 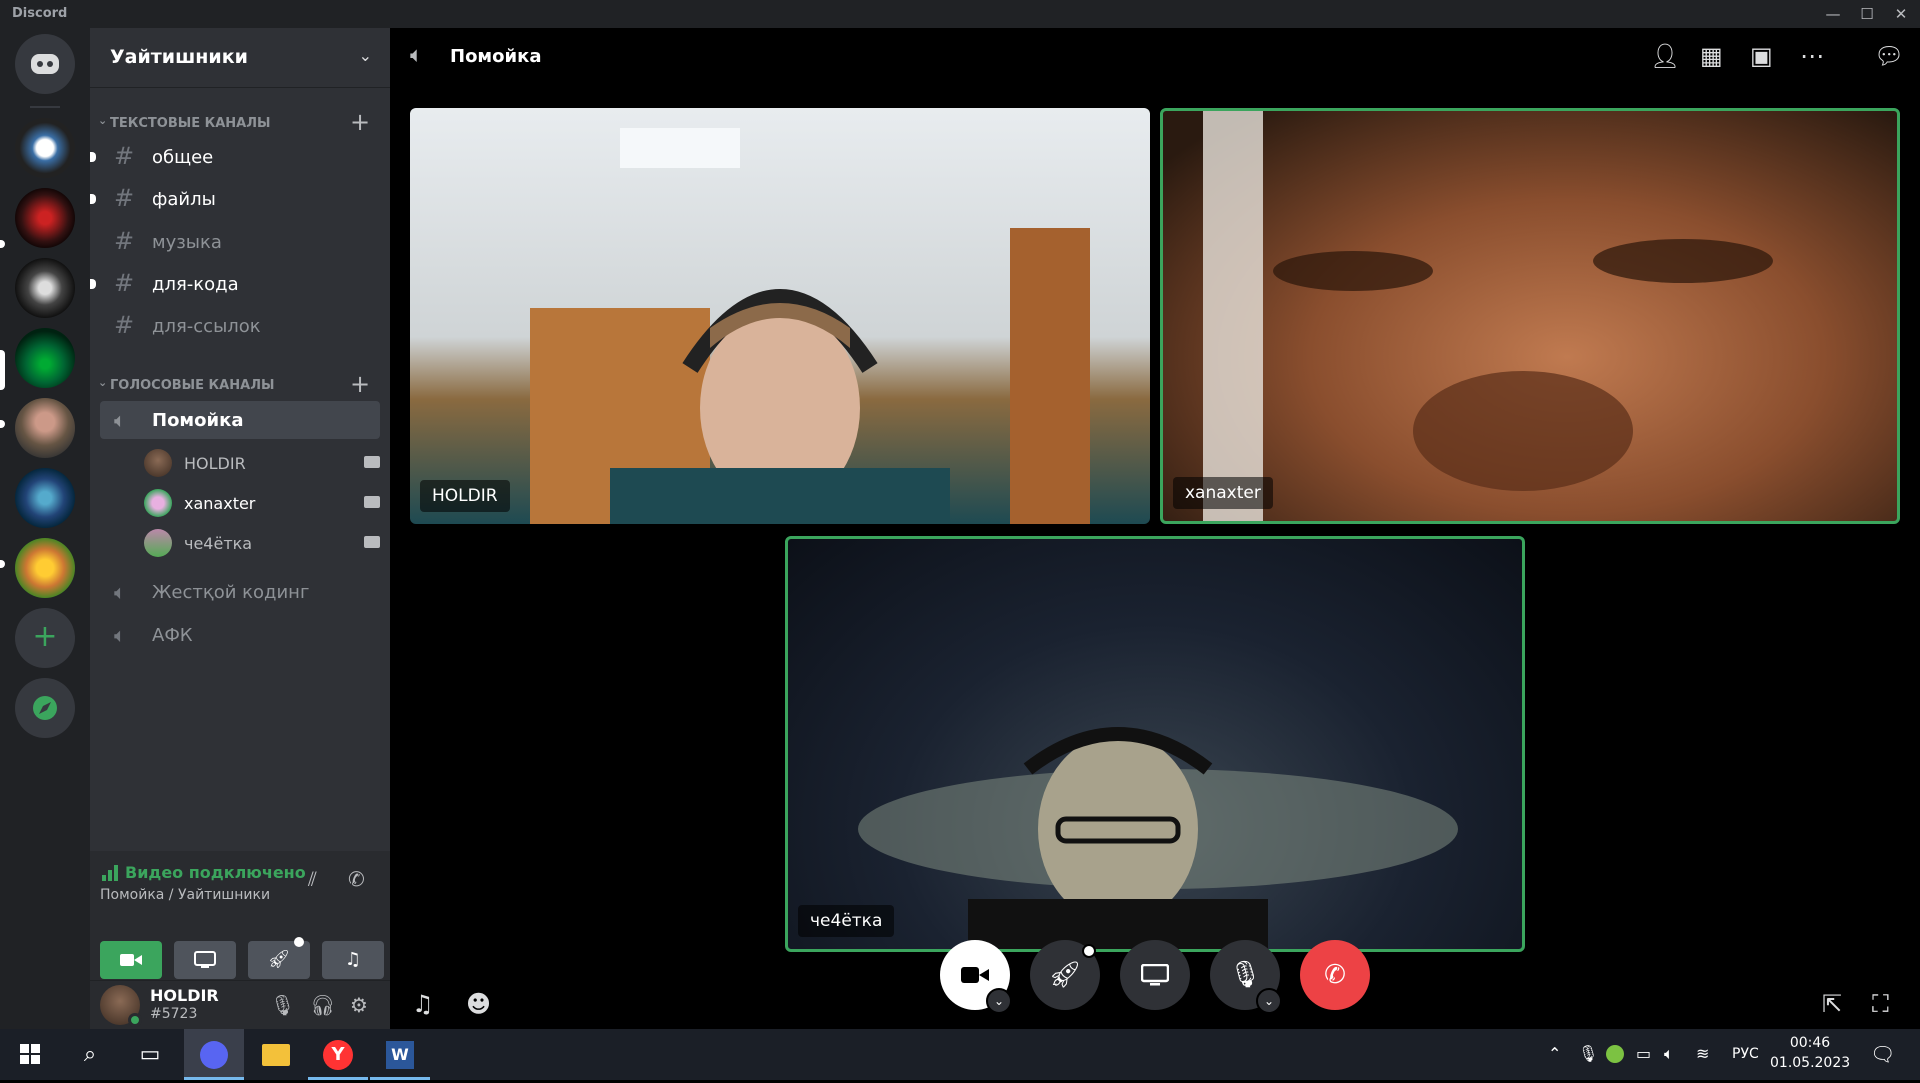 What do you see at coordinates (359, 1005) in the screenshot?
I see `gear-icon: ⚙` at bounding box center [359, 1005].